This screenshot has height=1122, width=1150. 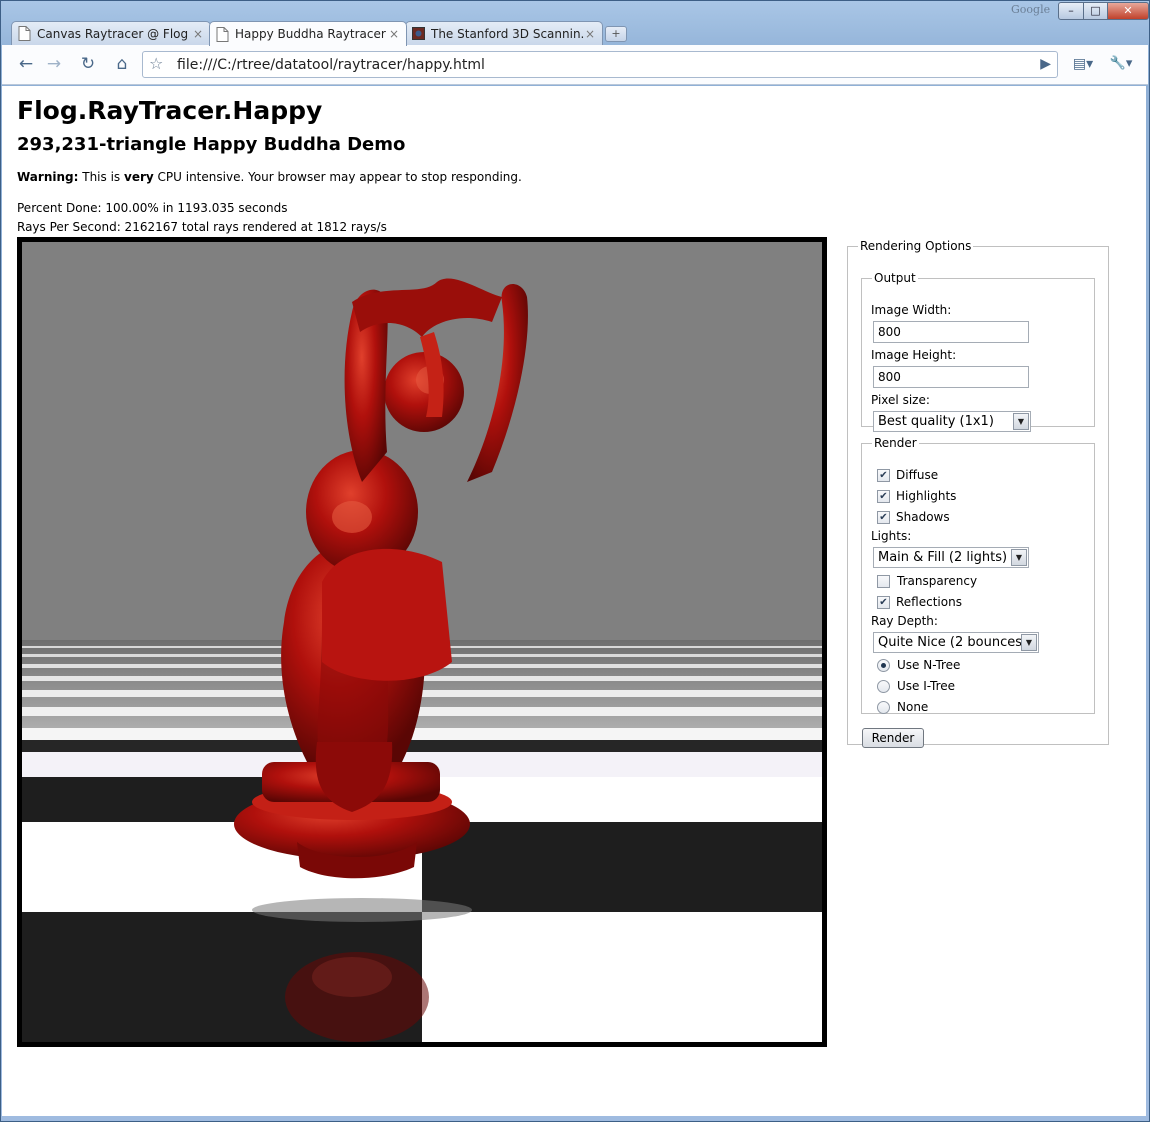 I want to click on rendering-options-legend: Rendering Options, so click(x=916, y=246).